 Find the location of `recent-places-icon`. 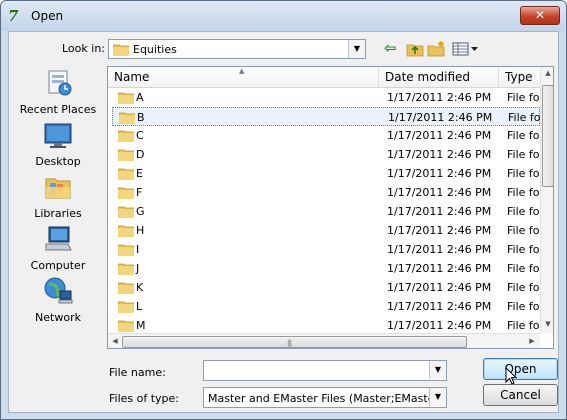

recent-places-icon is located at coordinates (58, 83).